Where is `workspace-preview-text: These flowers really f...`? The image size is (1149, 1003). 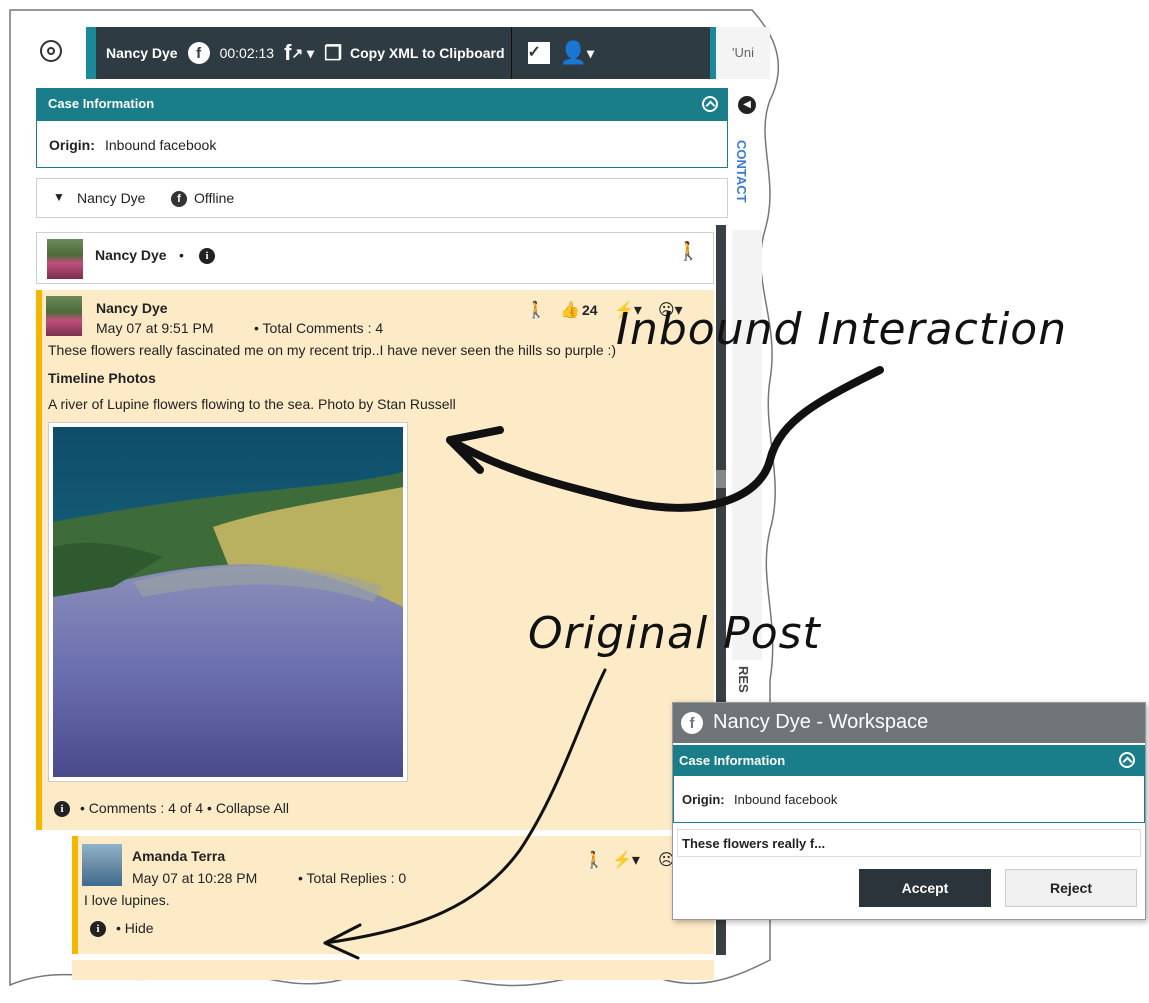
workspace-preview-text: These flowers really f... is located at coordinates (754, 843).